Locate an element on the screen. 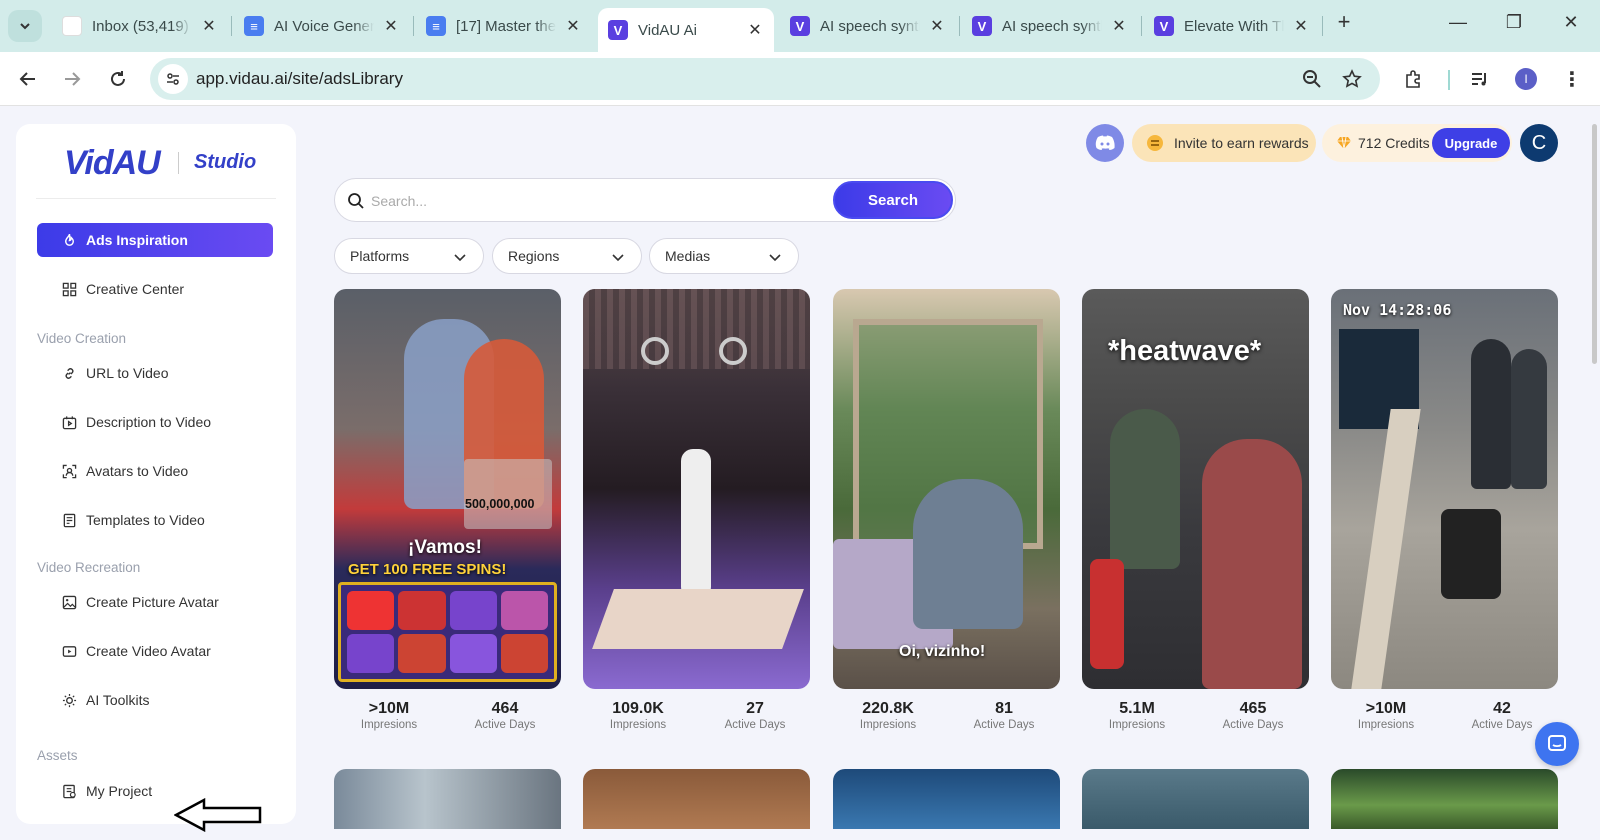 Image resolution: width=1600 pixels, height=840 pixels. sidebar-item-url-to-video: URL to Video is located at coordinates (155, 373).